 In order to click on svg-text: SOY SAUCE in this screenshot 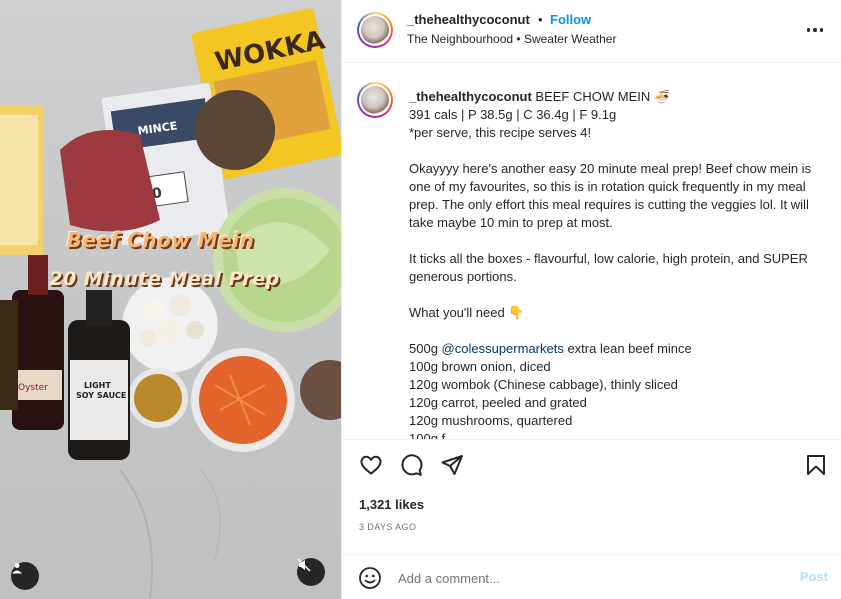, I will do `click(101, 395)`.